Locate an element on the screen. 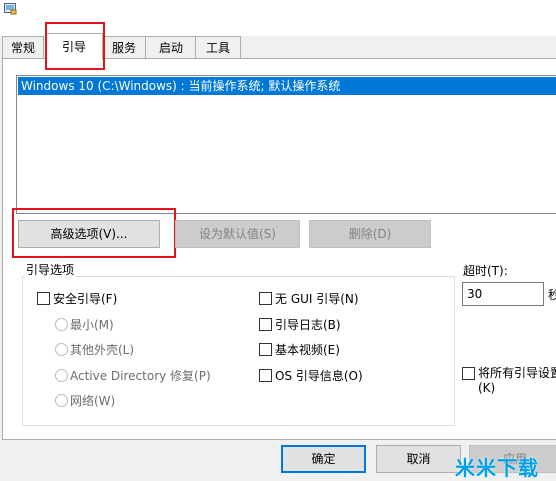 The height and width of the screenshot is (481, 556). timeout-unit: 秒 is located at coordinates (552, 295).